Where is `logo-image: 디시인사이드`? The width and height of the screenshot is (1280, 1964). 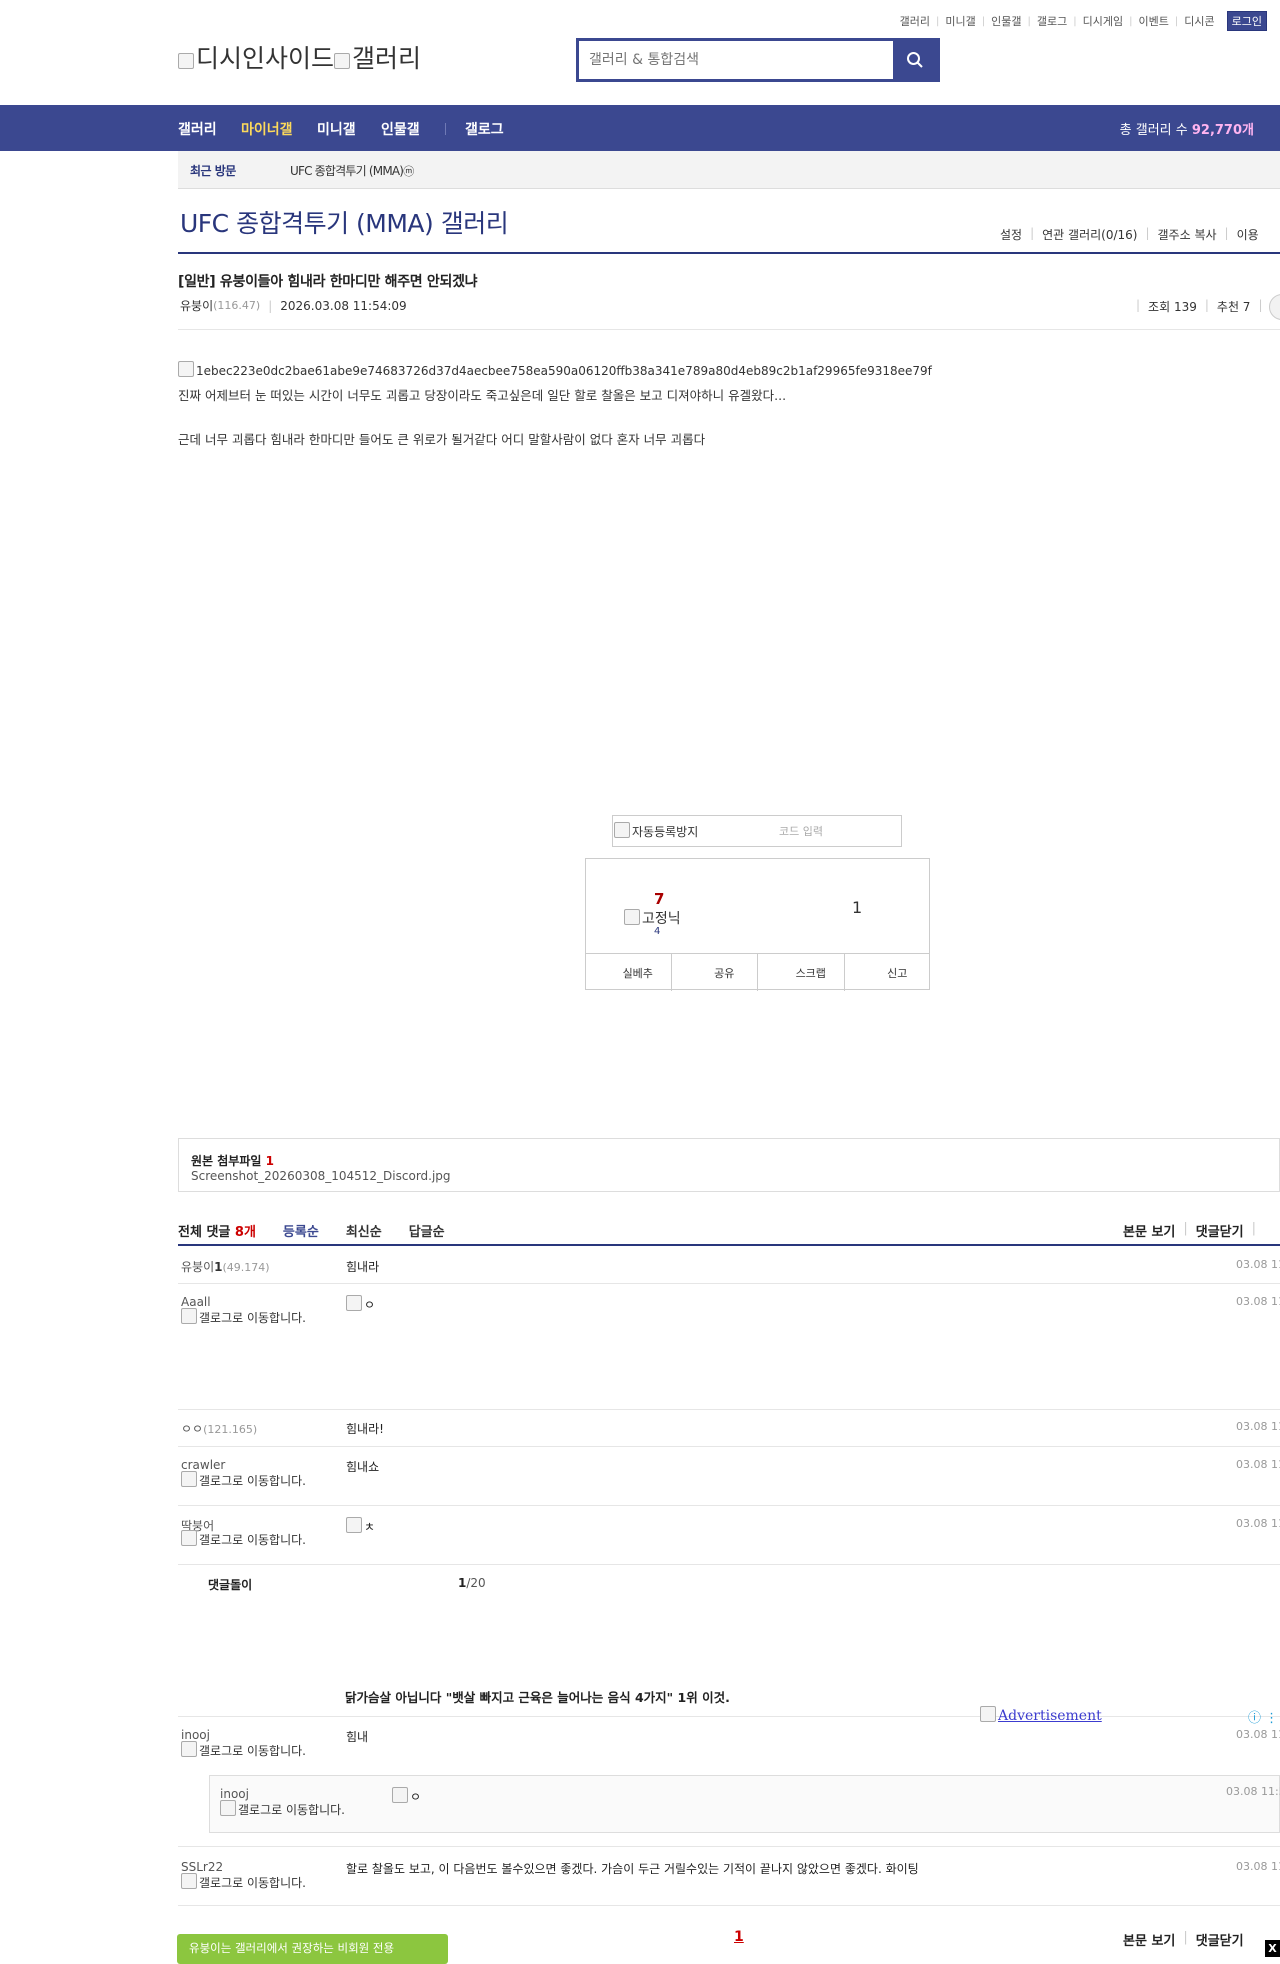
logo-image: 디시인사이드 is located at coordinates (256, 58).